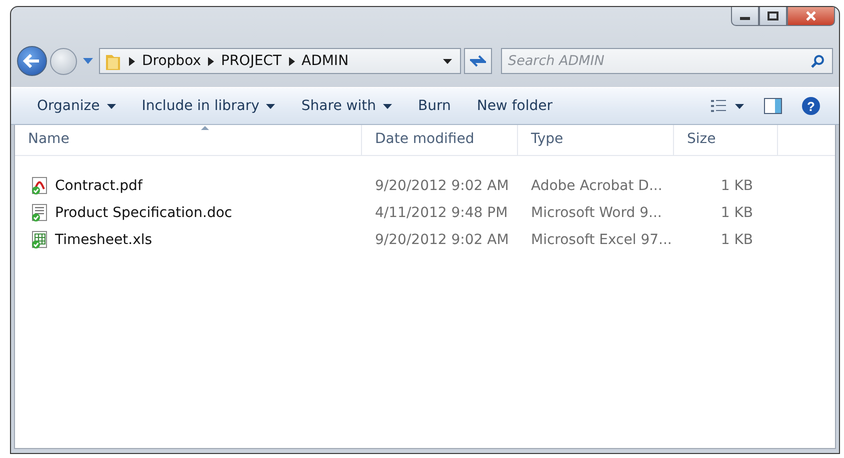 The image size is (844, 458). I want to click on breadcrumb: PROJECT, so click(251, 61).